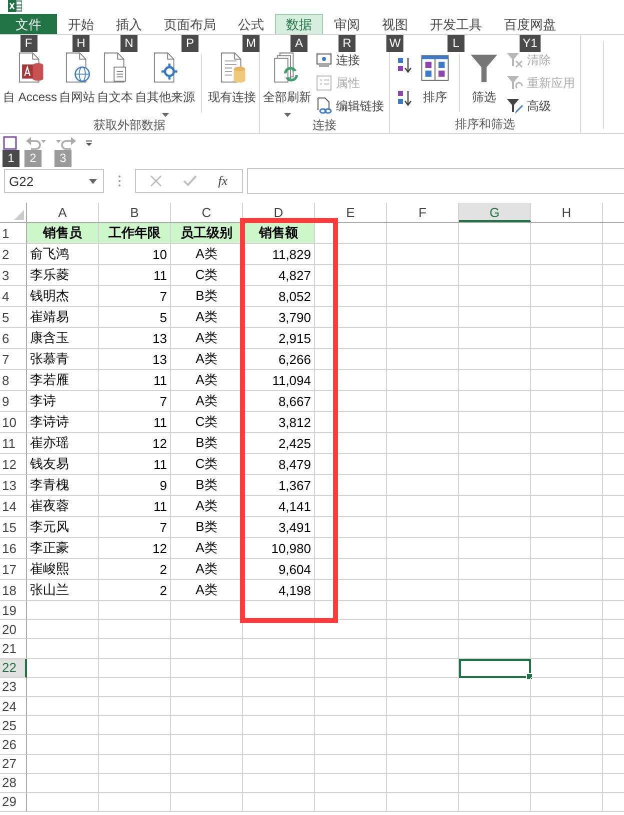 The width and height of the screenshot is (624, 815). I want to click on row-header: 5, so click(13, 317).